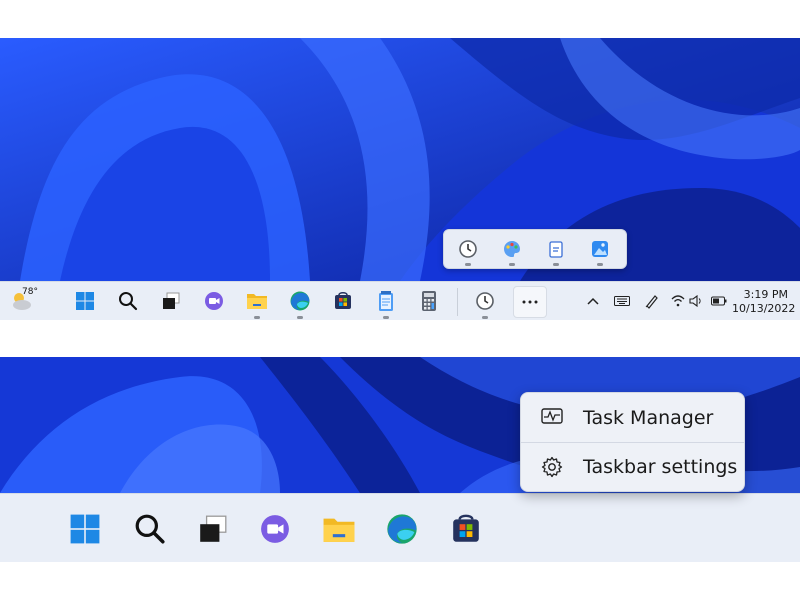  I want to click on system-clock: 3:19 PM 10/13/2022, so click(764, 302).